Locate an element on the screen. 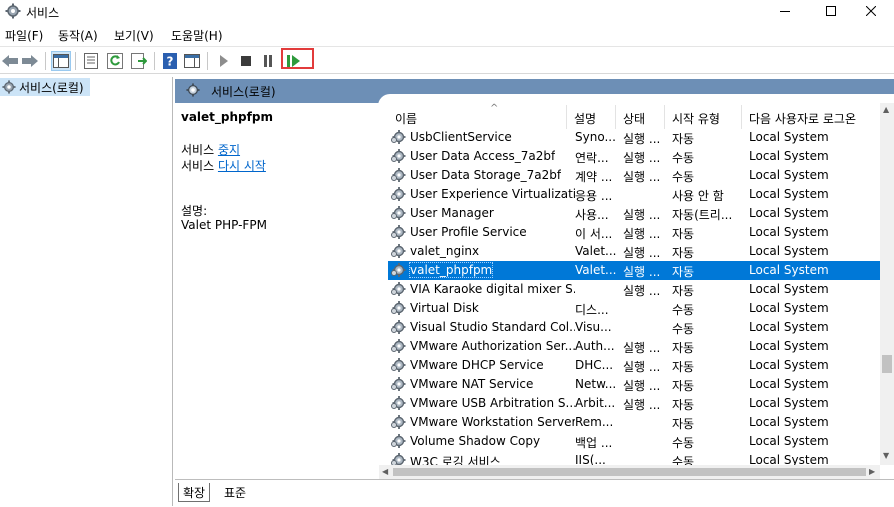 This screenshot has width=894, height=507. service-name: valet_phpfpm is located at coordinates (451, 270).